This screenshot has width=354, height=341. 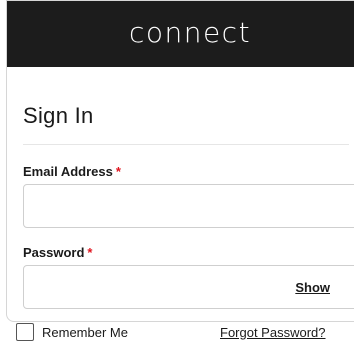 I want to click on password-label: Password *, so click(x=57, y=252).